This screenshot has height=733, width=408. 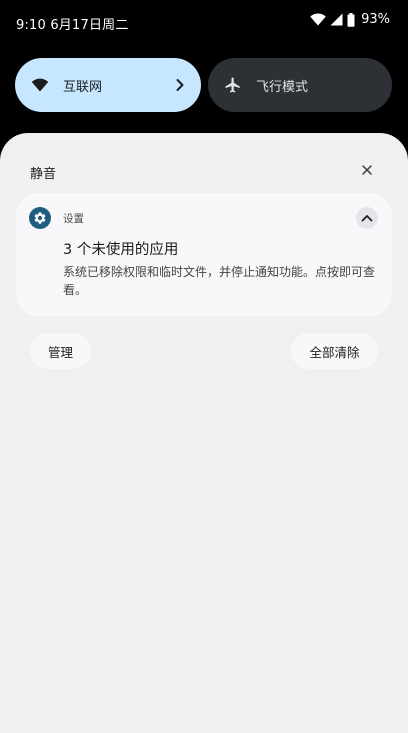 What do you see at coordinates (204, 22) in the screenshot?
I see `status-bar: 9:10 6月17日周二 93%` at bounding box center [204, 22].